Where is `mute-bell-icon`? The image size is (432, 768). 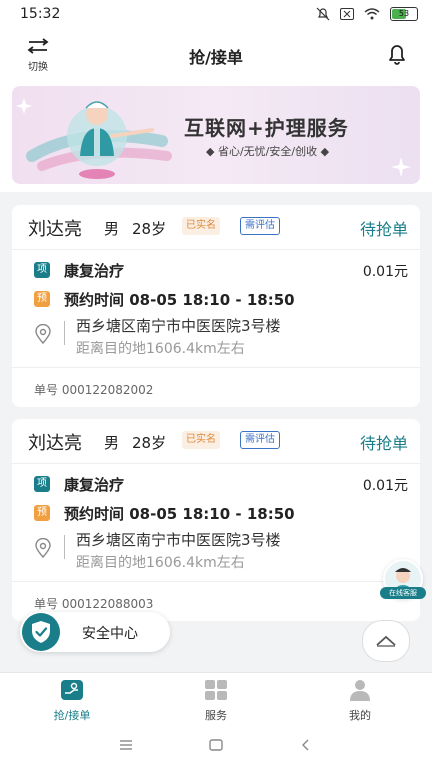 mute-bell-icon is located at coordinates (323, 14).